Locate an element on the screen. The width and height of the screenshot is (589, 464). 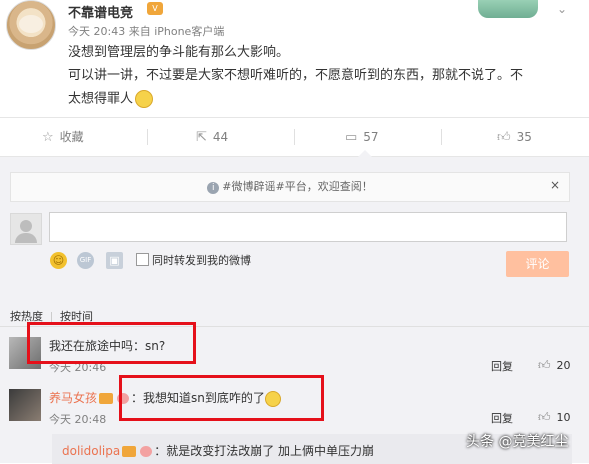
avatar-face is located at coordinates (31, 24).